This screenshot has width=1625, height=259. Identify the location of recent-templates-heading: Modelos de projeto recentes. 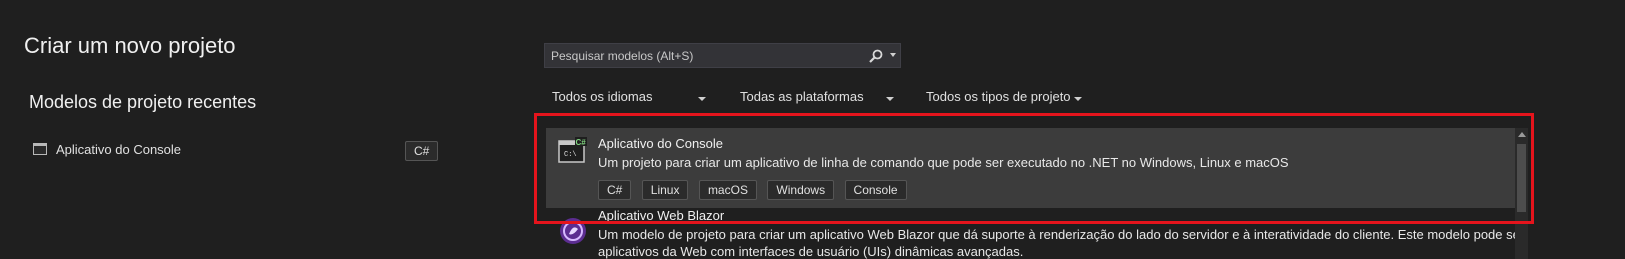
(143, 102).